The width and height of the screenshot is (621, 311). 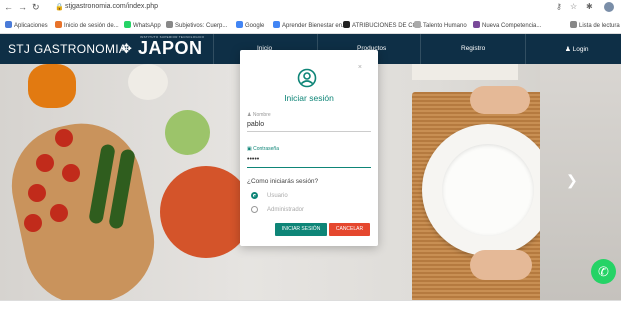 What do you see at coordinates (8, 7) in the screenshot?
I see `back-icon: ←` at bounding box center [8, 7].